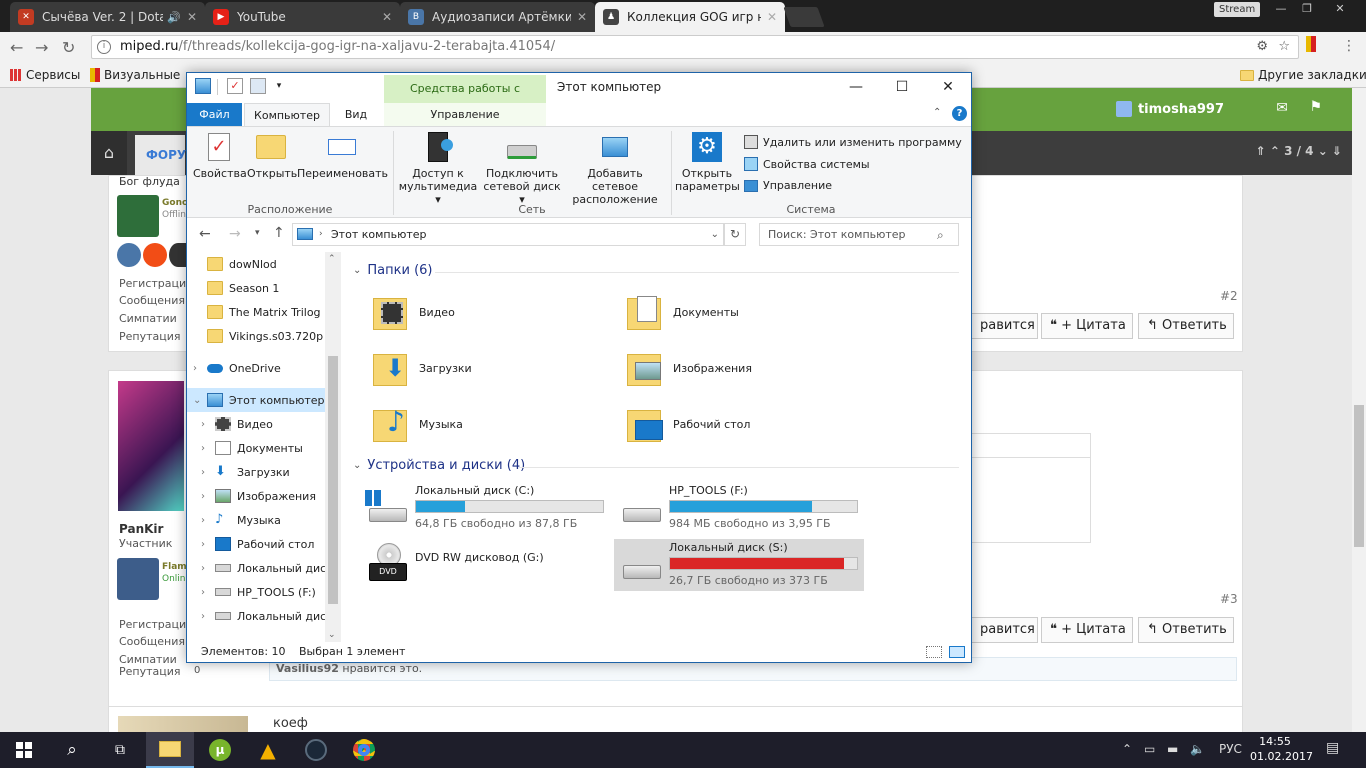 This screenshot has height=768, width=1366. I want to click on new-tab-button, so click(804, 17).